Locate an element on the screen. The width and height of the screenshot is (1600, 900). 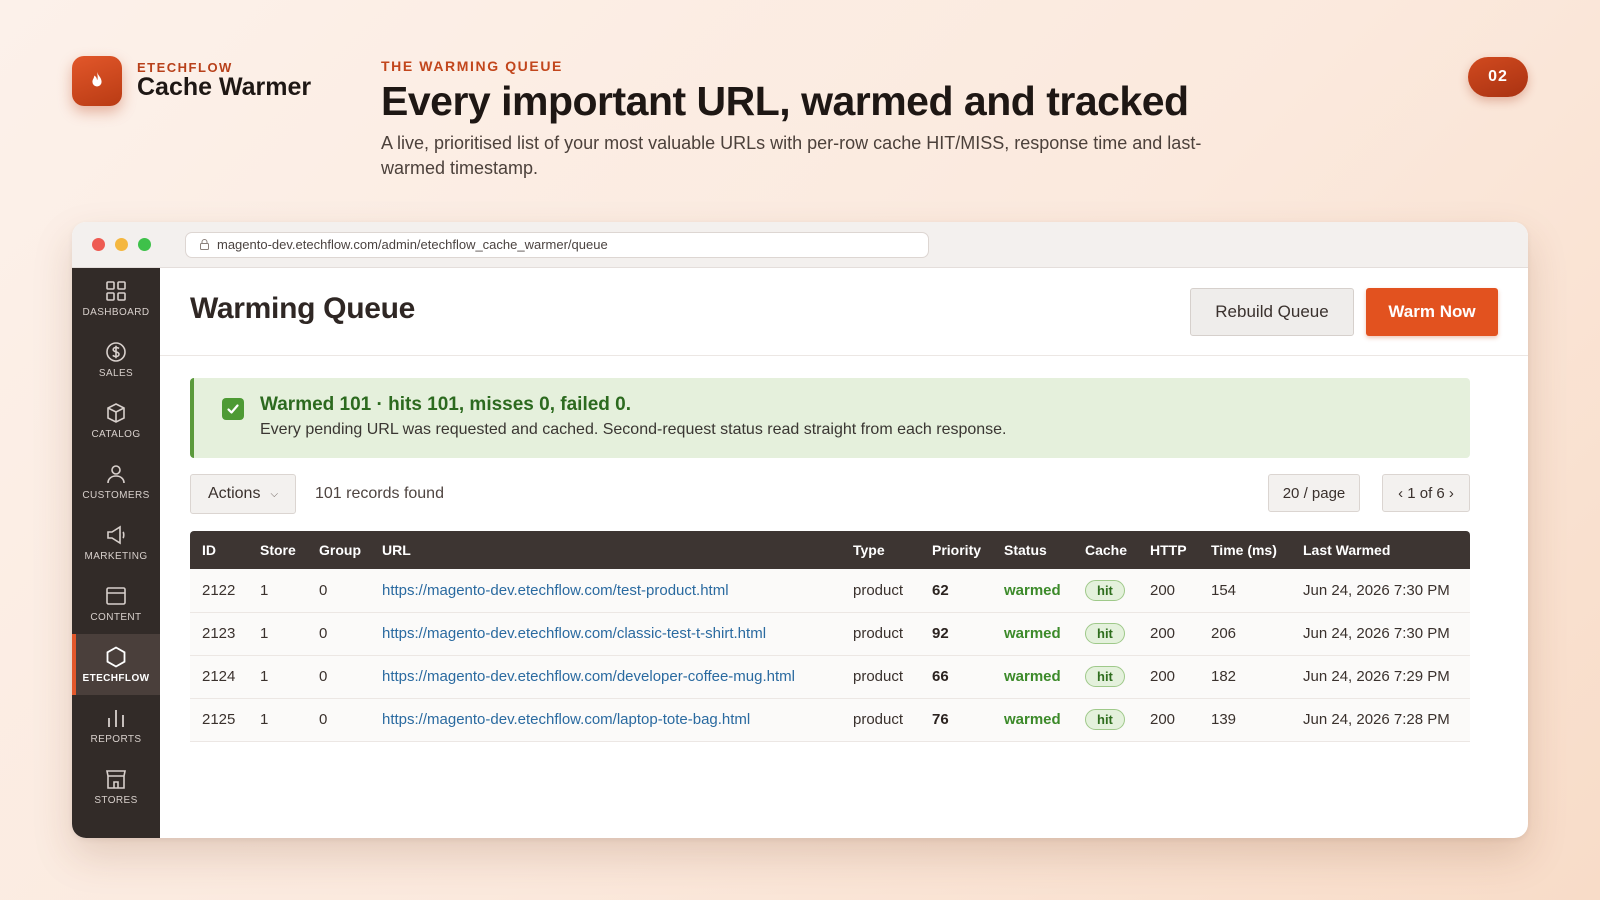
sidebar-item-content: CONTENT is located at coordinates (116, 603).